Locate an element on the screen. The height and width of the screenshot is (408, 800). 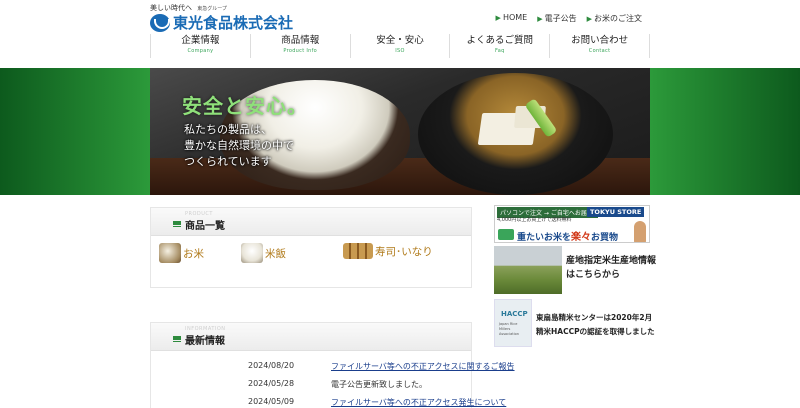
news-item: 2024/05/28 電子公告更新致しました。 is located at coordinates (312, 386).